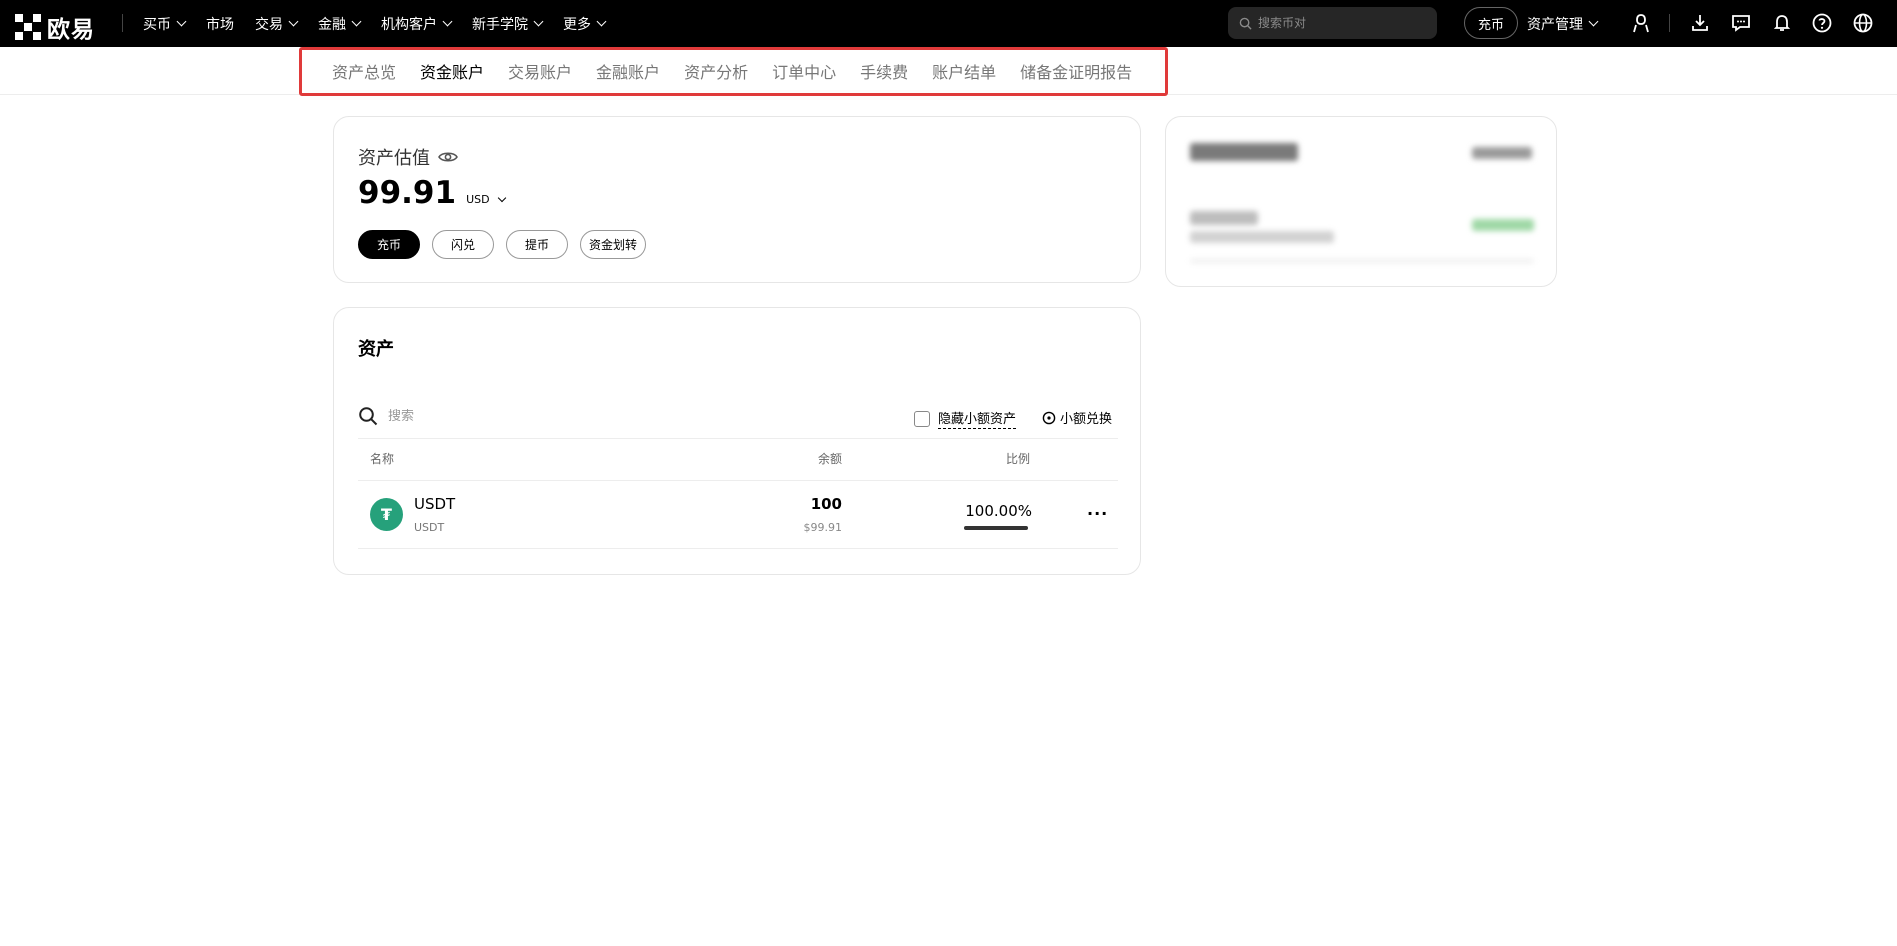 This screenshot has width=1897, height=946. What do you see at coordinates (922, 418) in the screenshot?
I see `hide-small-assets-checkbox` at bounding box center [922, 418].